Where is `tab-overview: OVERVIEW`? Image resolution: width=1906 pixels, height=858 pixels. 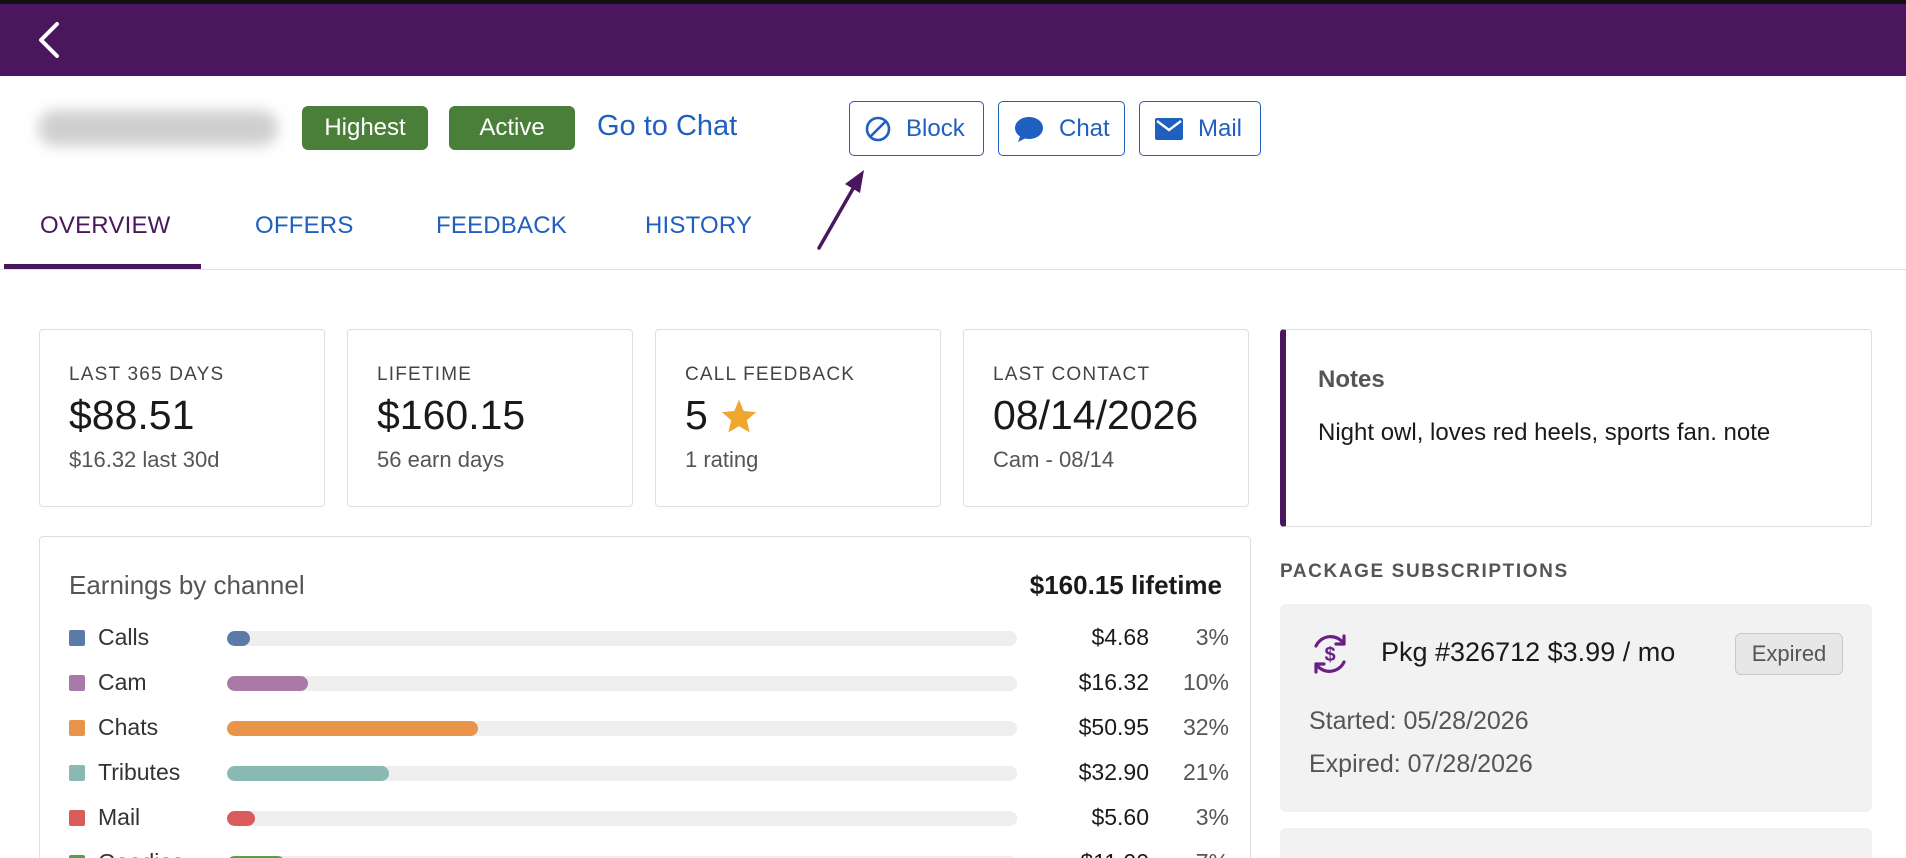 tab-overview: OVERVIEW is located at coordinates (105, 226).